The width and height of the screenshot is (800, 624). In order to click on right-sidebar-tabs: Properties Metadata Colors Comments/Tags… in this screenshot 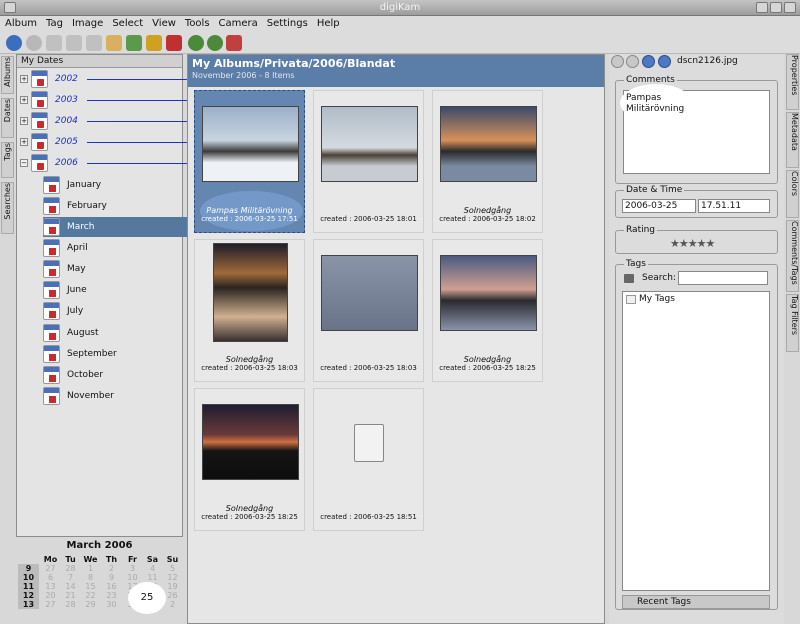, I will do `click(793, 204)`.